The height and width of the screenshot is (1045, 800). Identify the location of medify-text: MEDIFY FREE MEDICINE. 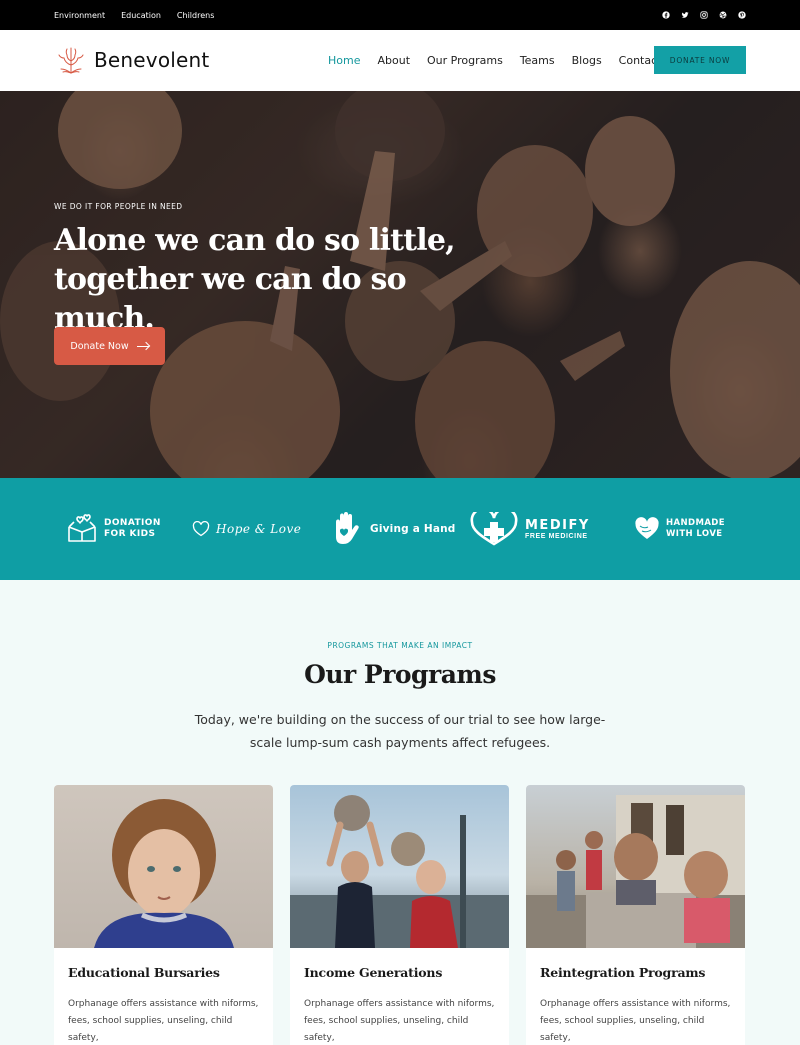
(557, 528).